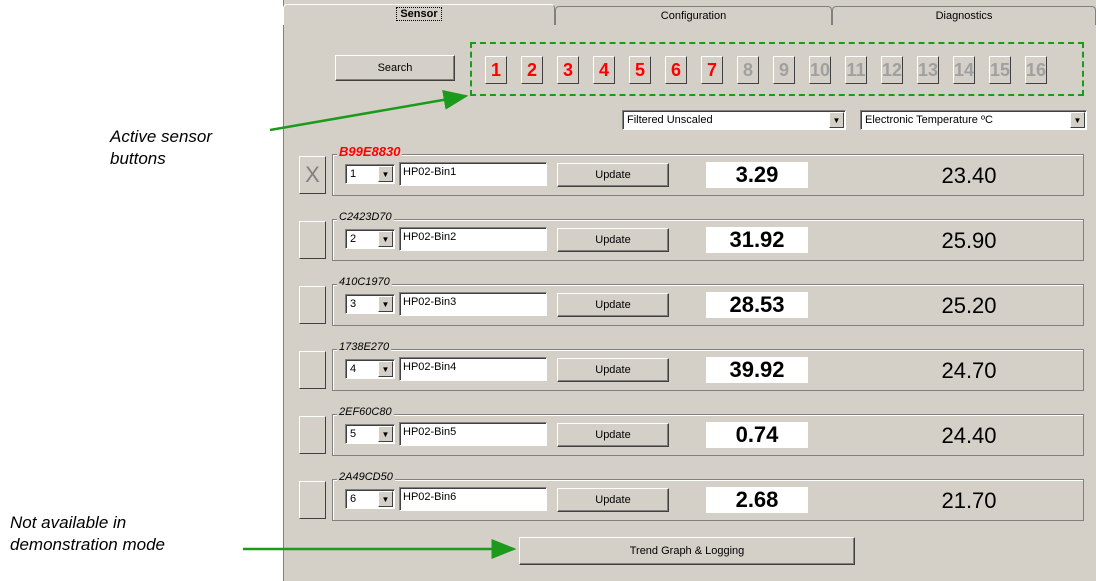  What do you see at coordinates (604, 70) in the screenshot?
I see `sensor-button-4: 4` at bounding box center [604, 70].